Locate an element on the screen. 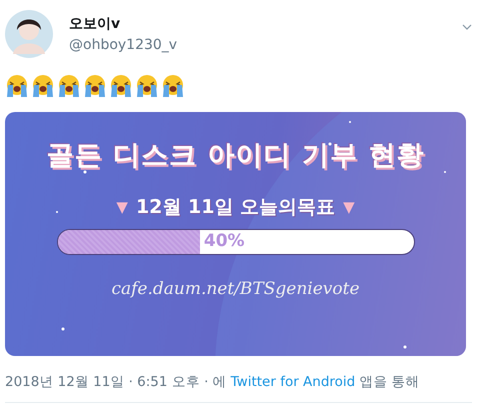 Image resolution: width=480 pixels, height=414 pixels. author-handle: @ohboy1230_v is located at coordinates (265, 45).